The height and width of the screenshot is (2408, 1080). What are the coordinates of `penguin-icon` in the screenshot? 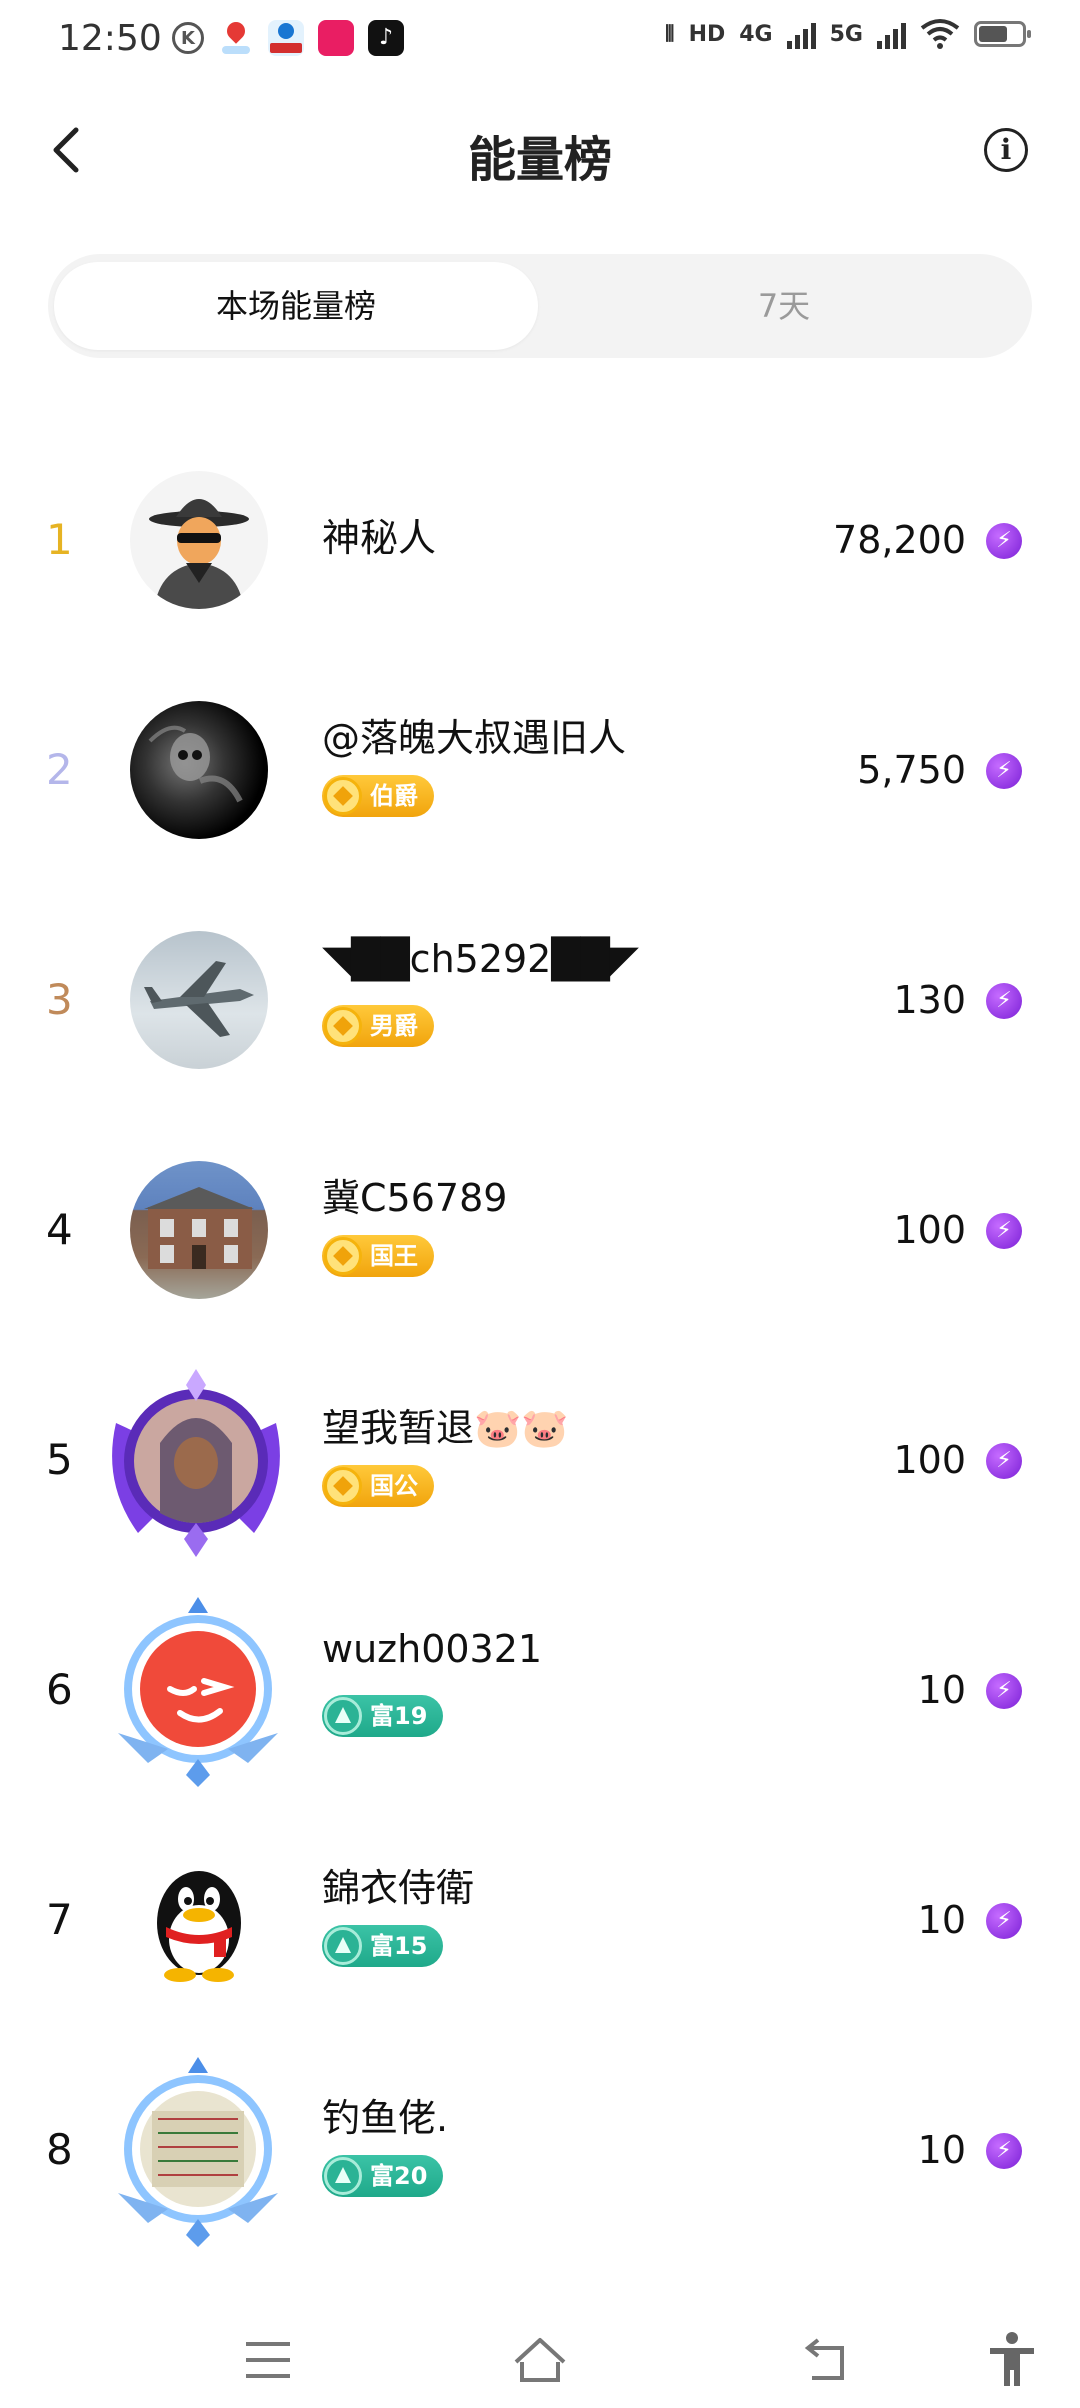 It's located at (199, 1926).